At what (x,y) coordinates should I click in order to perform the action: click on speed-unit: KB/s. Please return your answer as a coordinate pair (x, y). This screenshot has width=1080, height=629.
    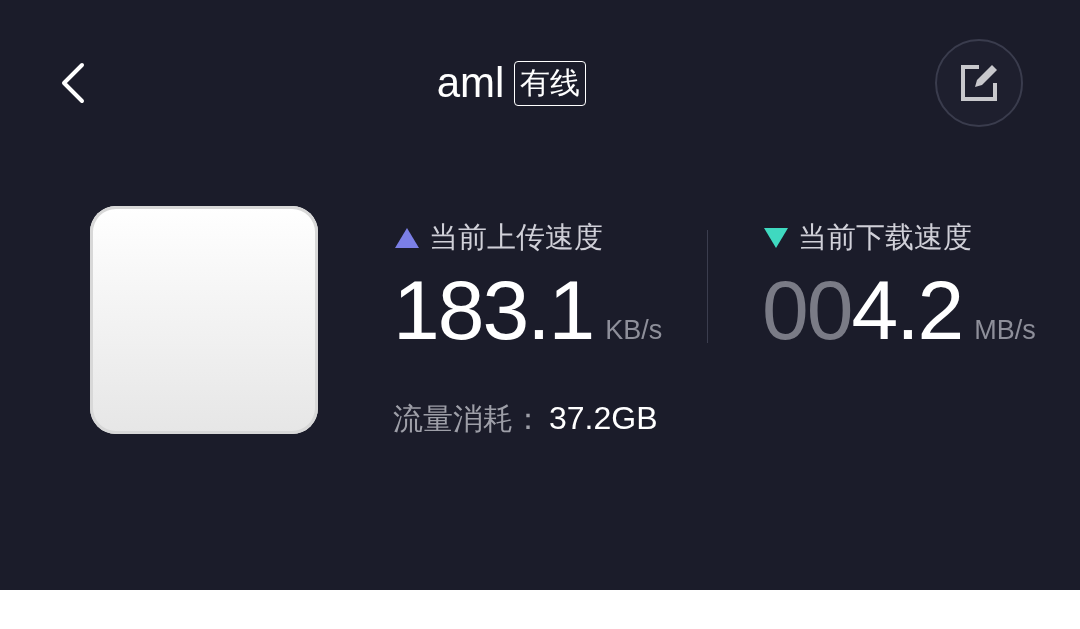
    Looking at the image, I should click on (634, 330).